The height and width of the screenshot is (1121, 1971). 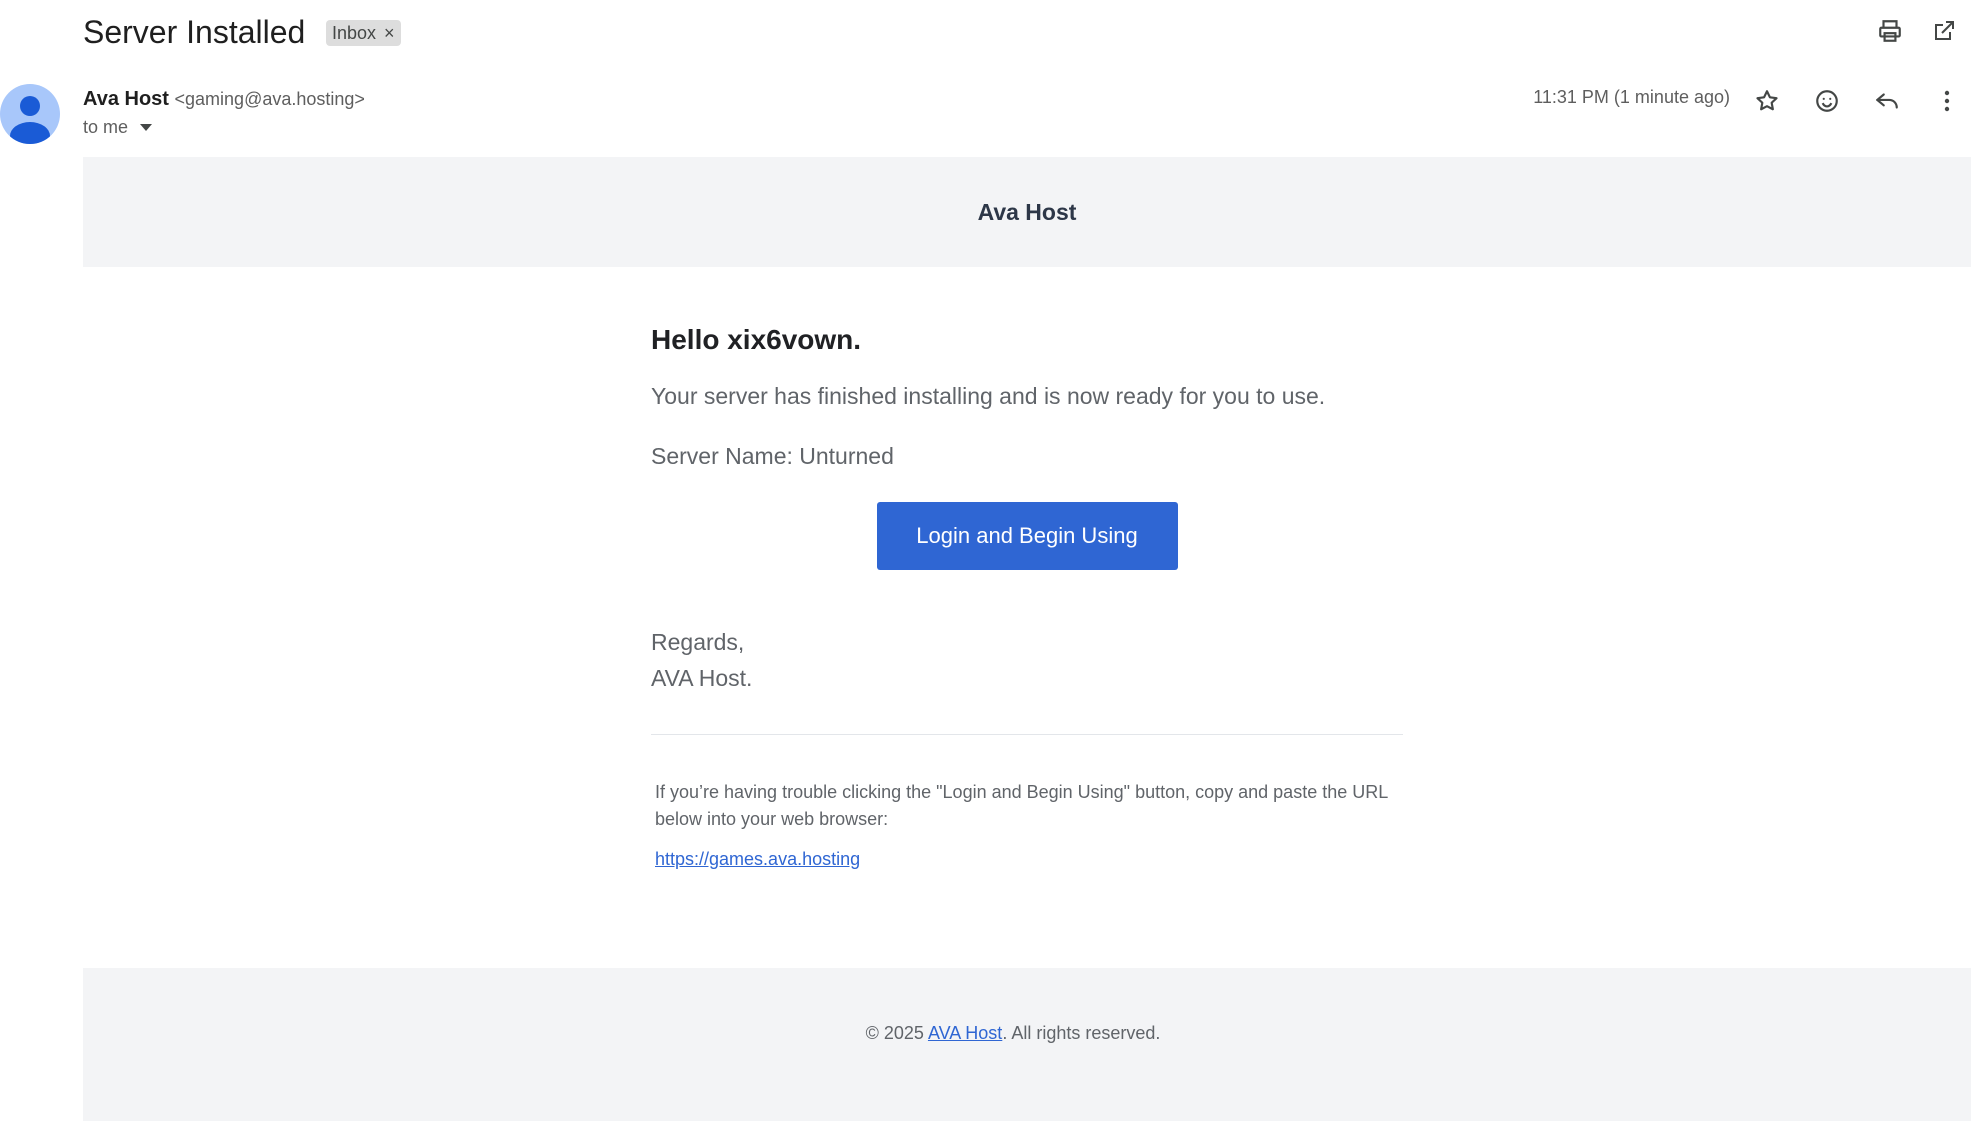 I want to click on chevron-down-icon, so click(x=146, y=127).